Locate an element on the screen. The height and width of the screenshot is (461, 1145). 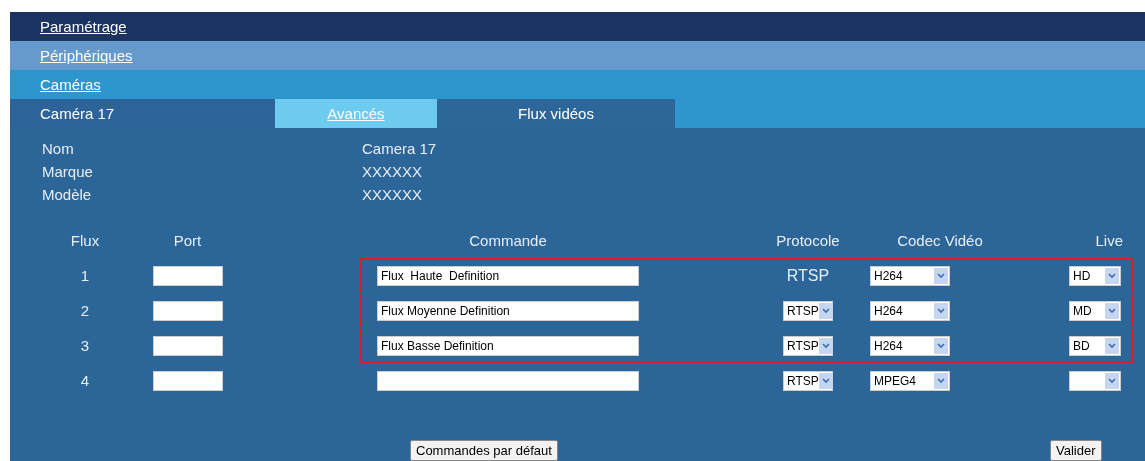
live-dropdown: MD is located at coordinates (1095, 310).